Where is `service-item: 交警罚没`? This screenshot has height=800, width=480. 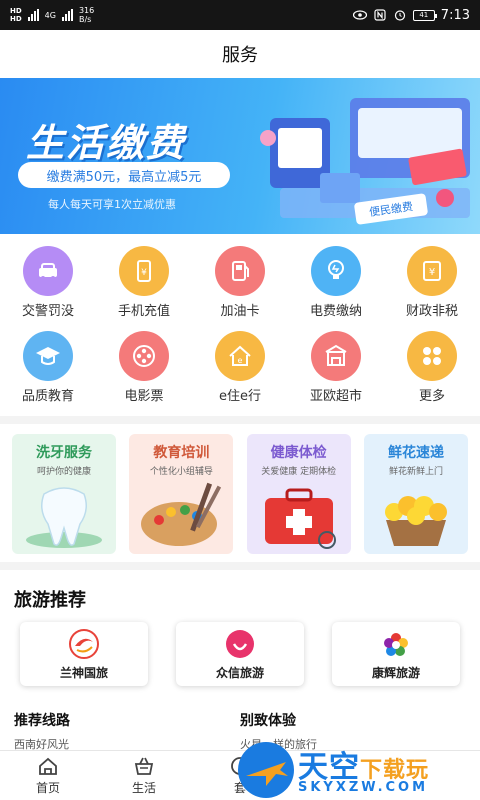 service-item: 交警罚没 is located at coordinates (48, 282).